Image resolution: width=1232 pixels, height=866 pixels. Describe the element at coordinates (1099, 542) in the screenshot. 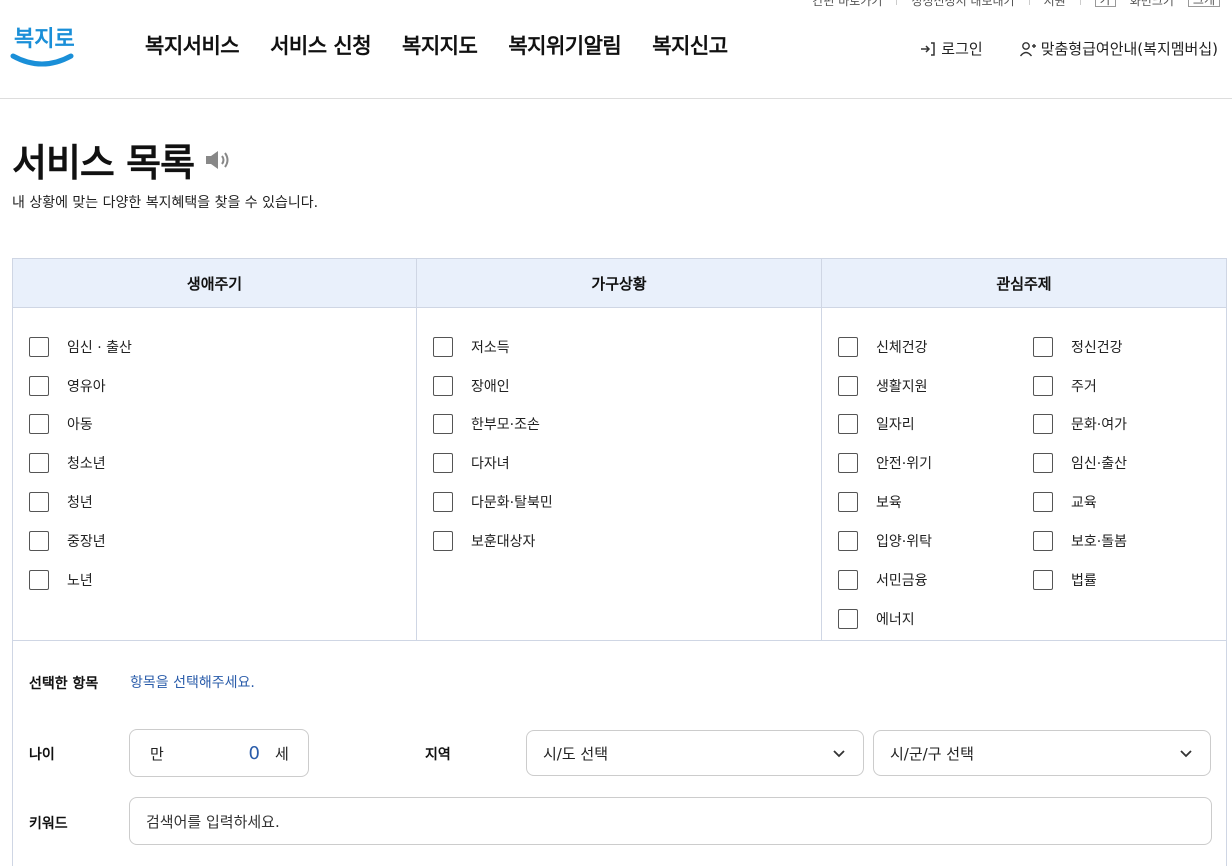

I see `checkbox-label: 보호·돌봄` at that location.